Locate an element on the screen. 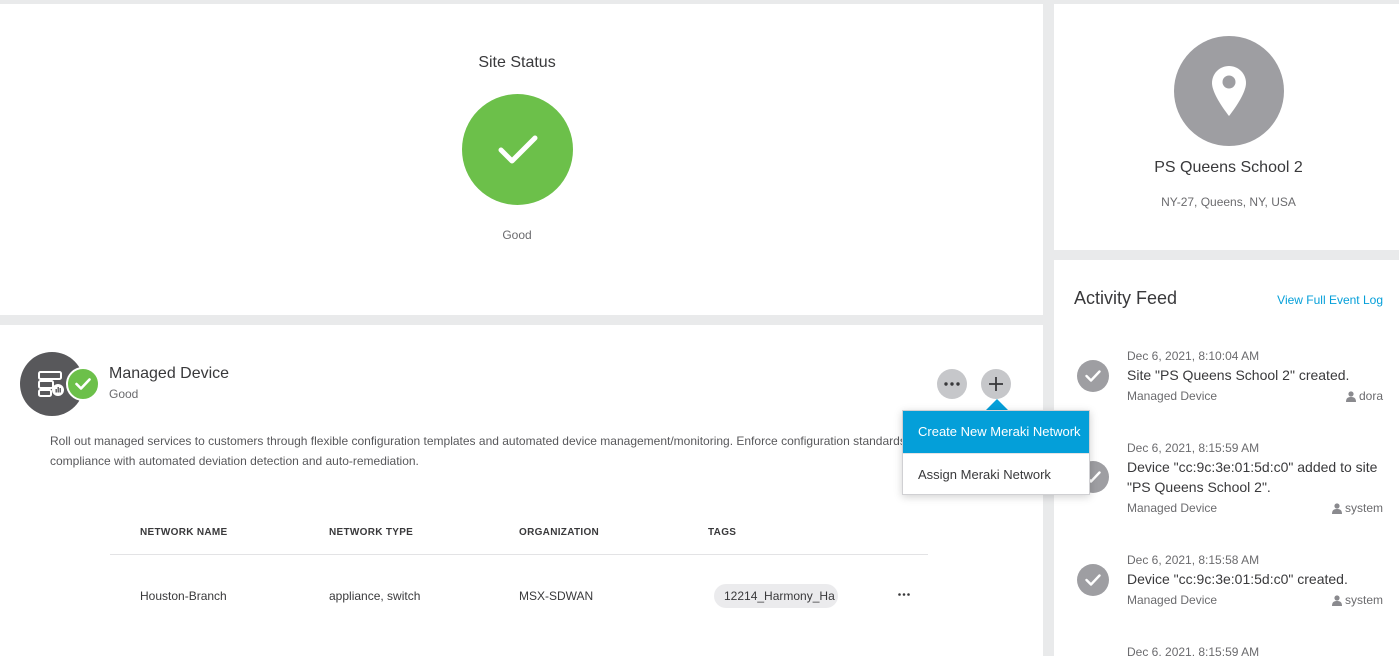 The height and width of the screenshot is (656, 1399). site-name: PS Queens School 2 is located at coordinates (1228, 167).